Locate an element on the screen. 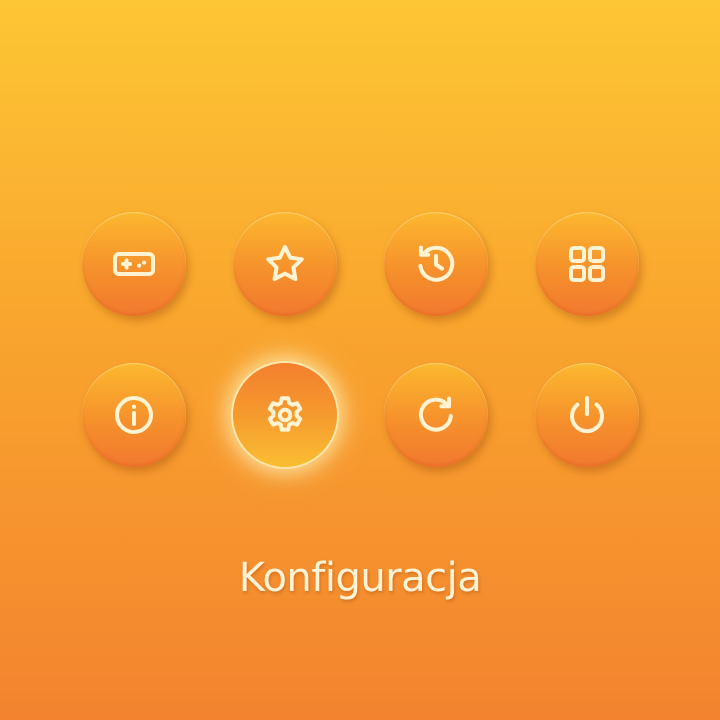  history-button is located at coordinates (436, 264).